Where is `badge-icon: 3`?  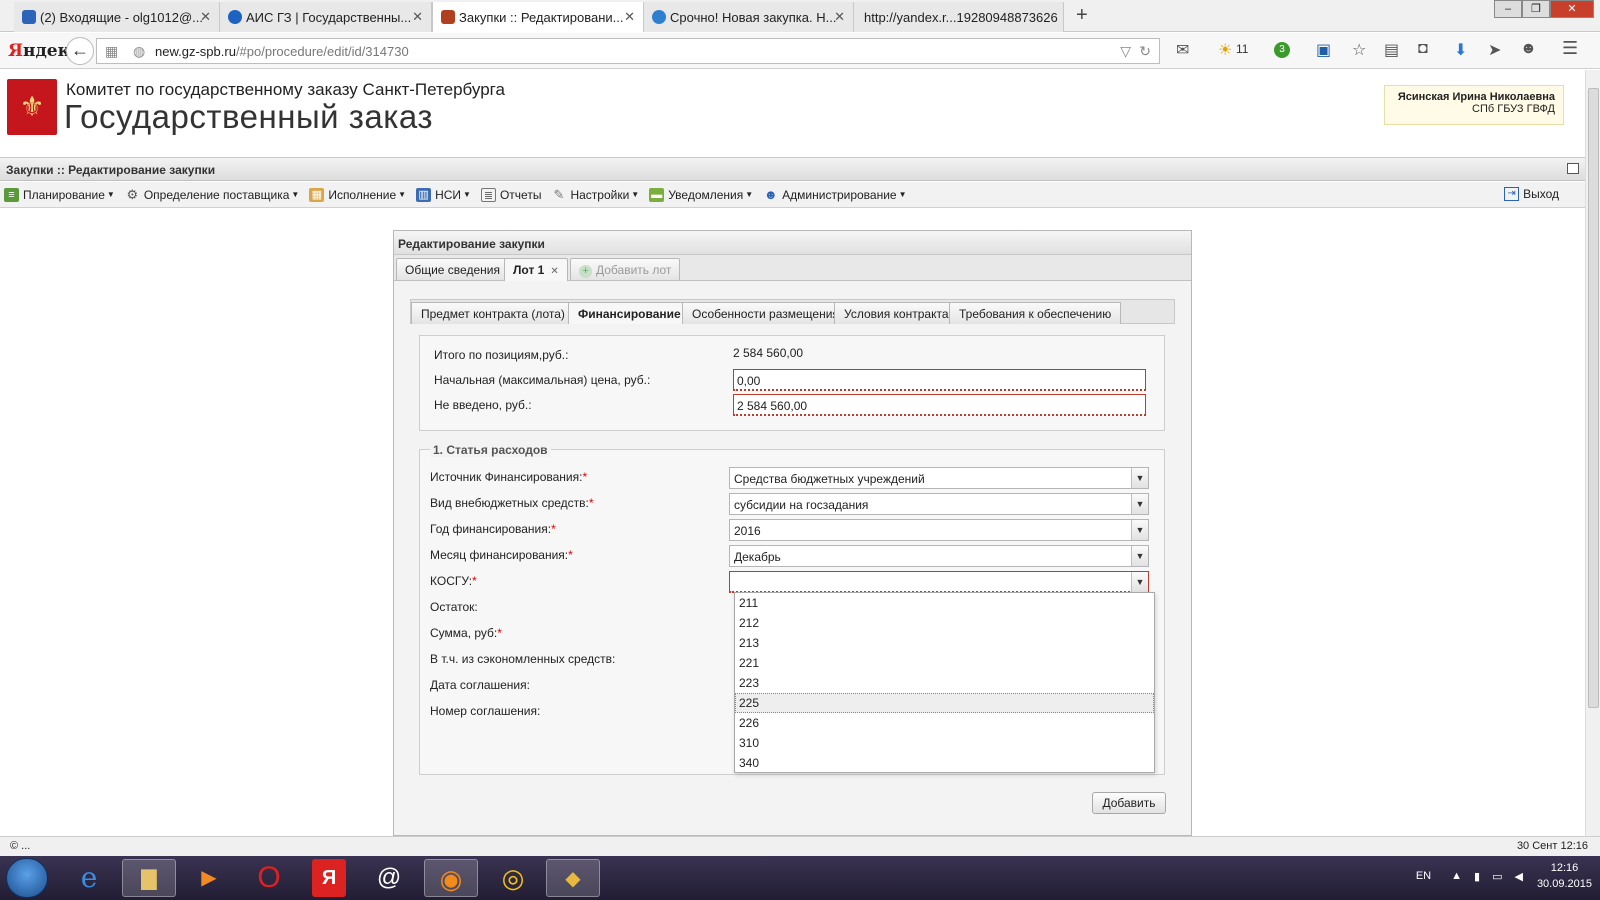 badge-icon: 3 is located at coordinates (1282, 50).